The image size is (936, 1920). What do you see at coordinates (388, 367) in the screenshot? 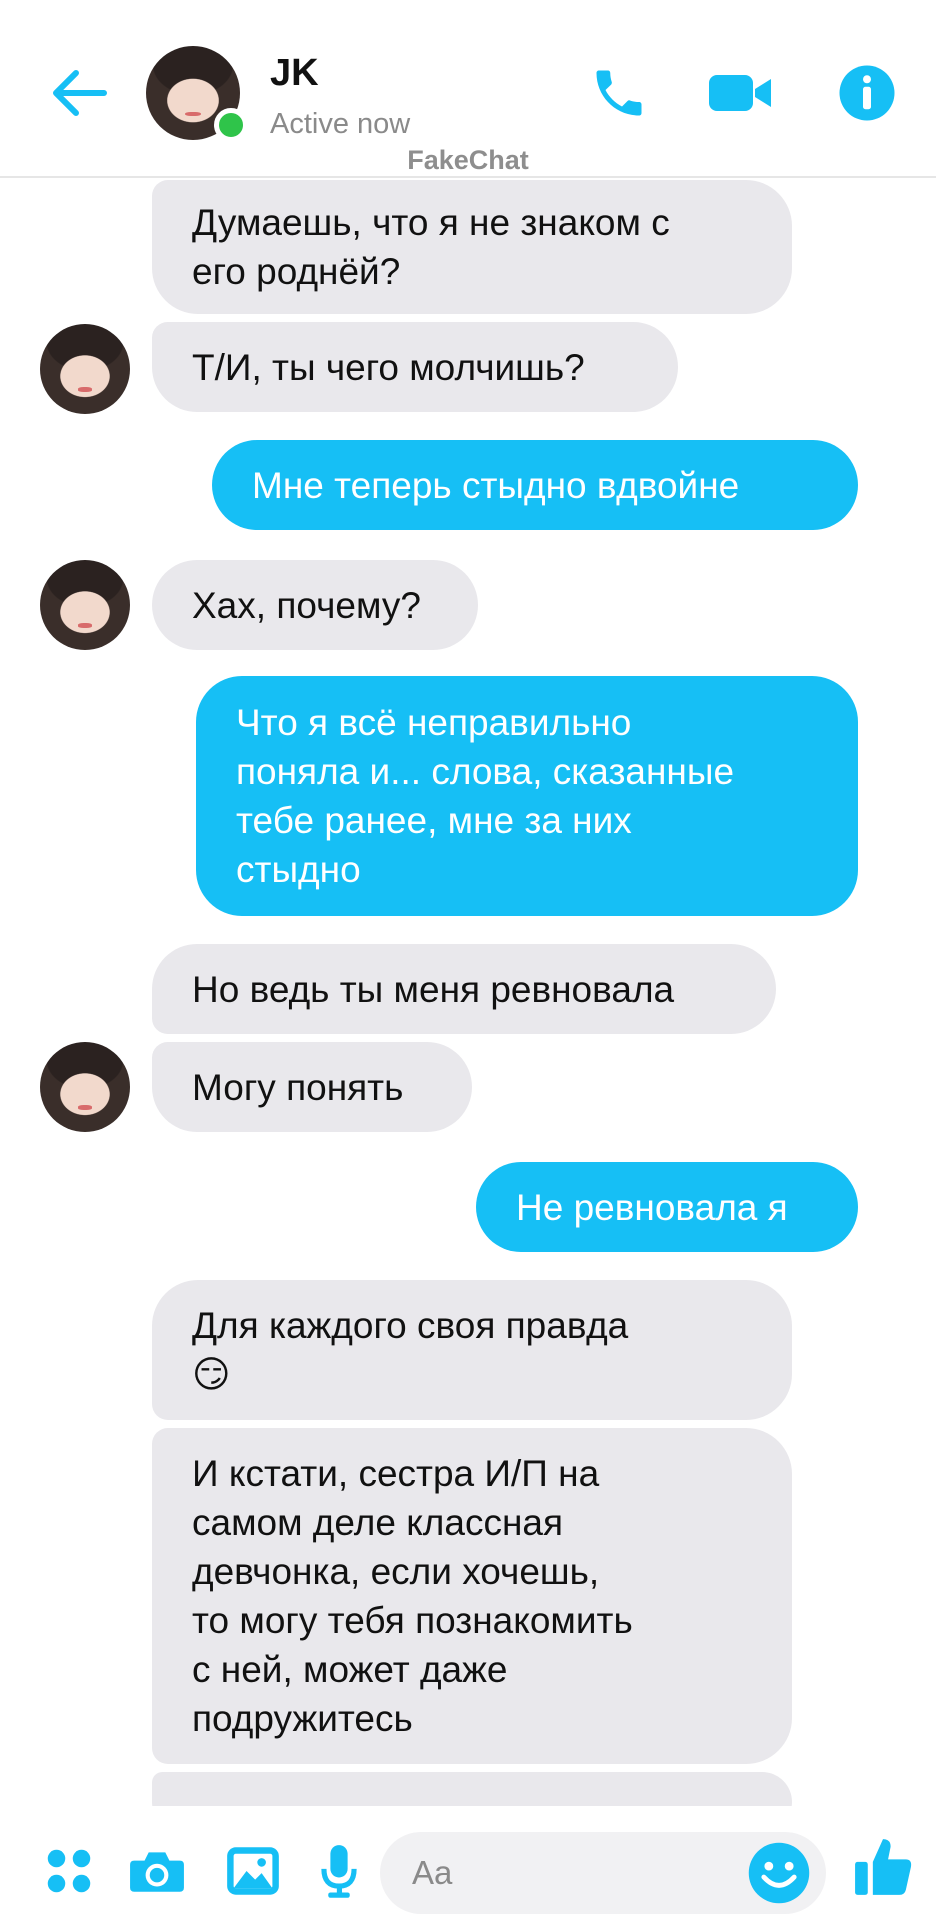
I see `message-text: Т/И, ты чего молчишь?` at bounding box center [388, 367].